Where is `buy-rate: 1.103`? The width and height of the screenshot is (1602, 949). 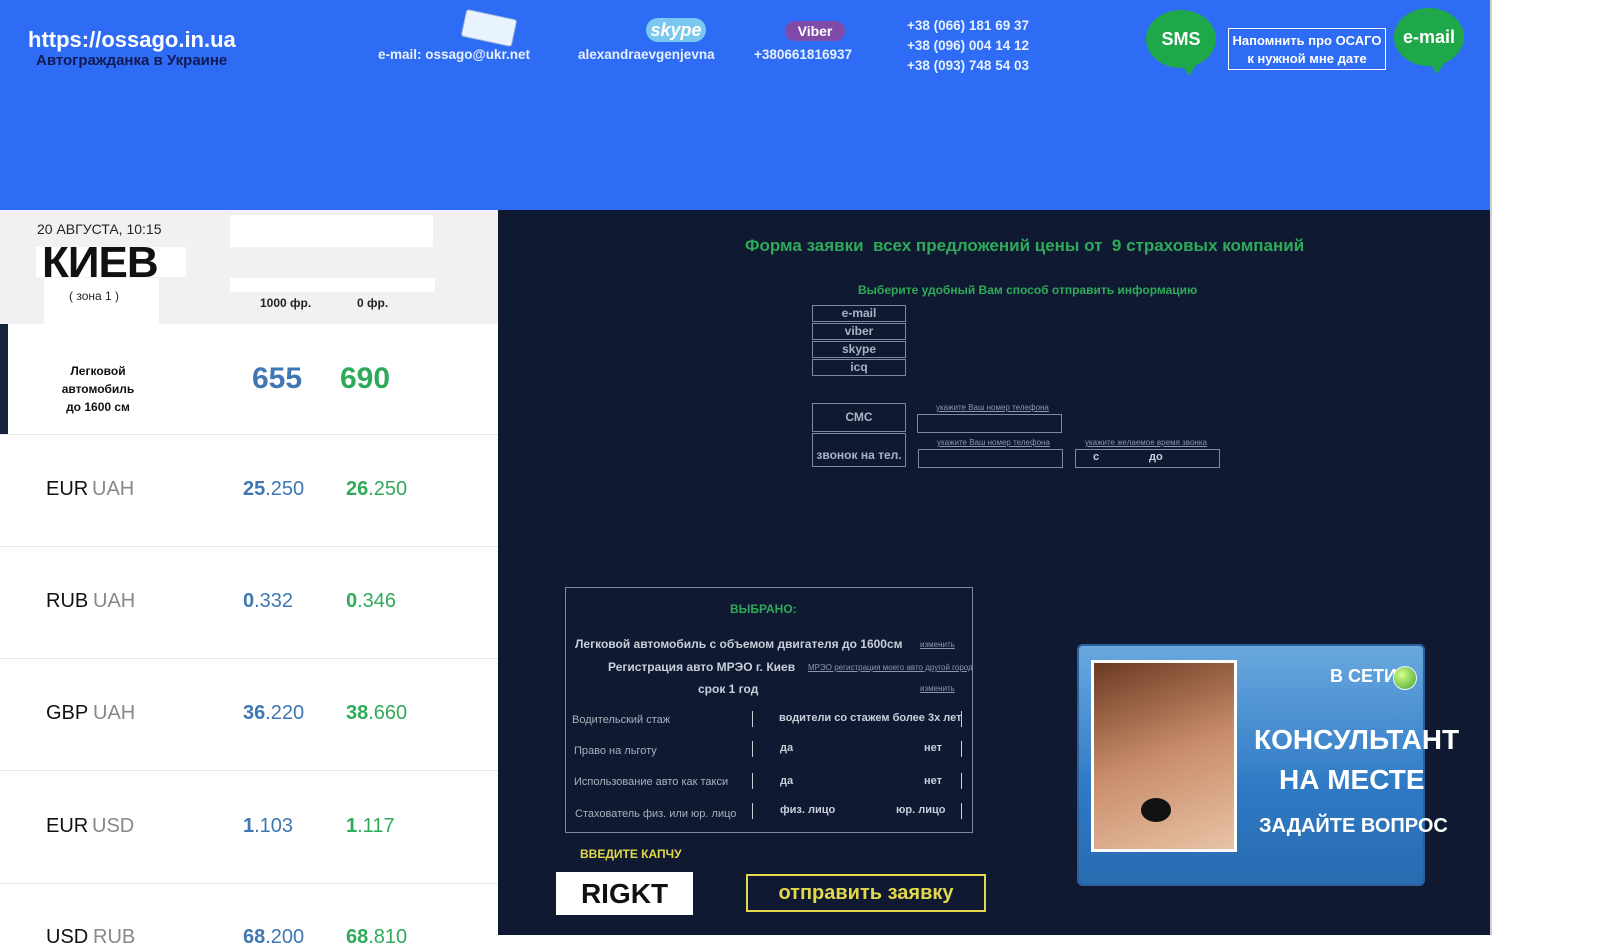 buy-rate: 1.103 is located at coordinates (268, 826).